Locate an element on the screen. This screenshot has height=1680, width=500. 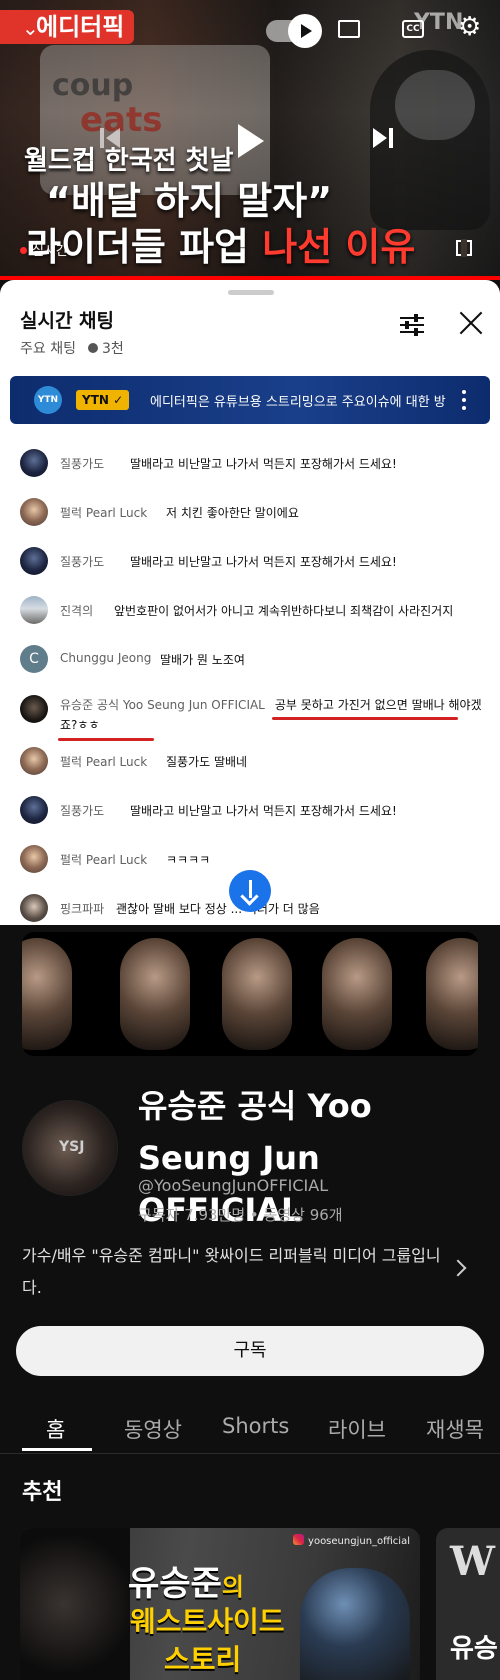
pinned-text: 에디터픽은 유튜브용 스트리밍으로 주요이슈에 대한 방 is located at coordinates (298, 402).